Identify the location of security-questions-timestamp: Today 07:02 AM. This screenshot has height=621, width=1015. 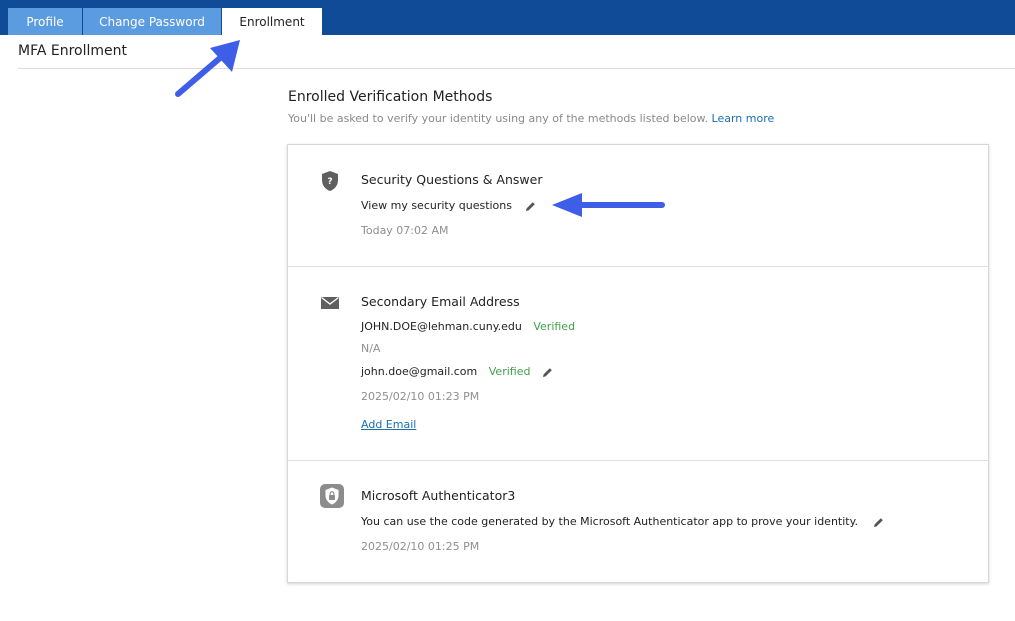
(405, 230).